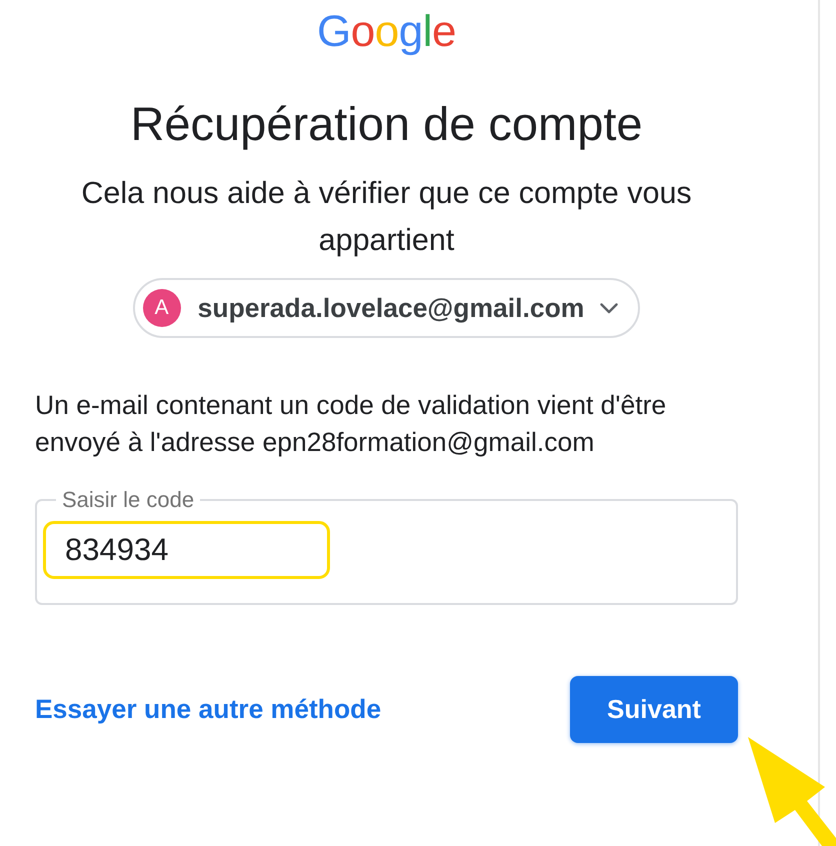 The image size is (836, 846). I want to click on account-email: superada.lovelace@gmail.com, so click(391, 308).